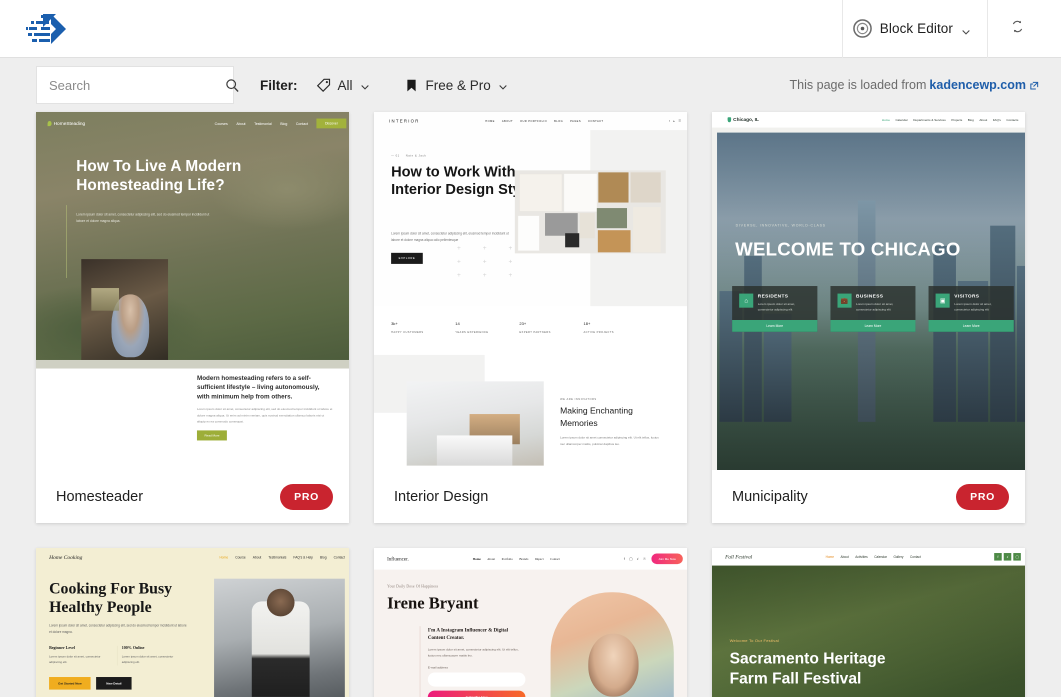  I want to click on site-logo-text: Home Cooking, so click(66, 557).